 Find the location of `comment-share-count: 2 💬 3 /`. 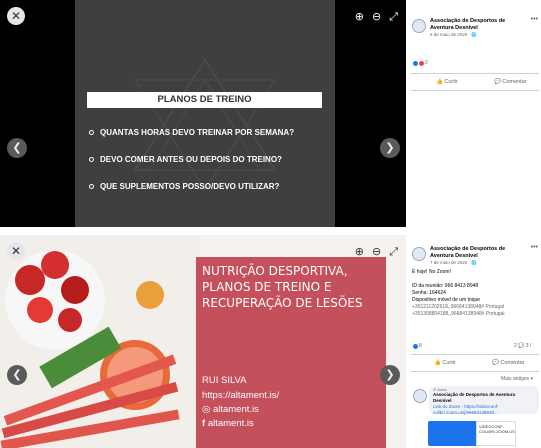

comment-share-count: 2 💬 3 / is located at coordinates (522, 346).